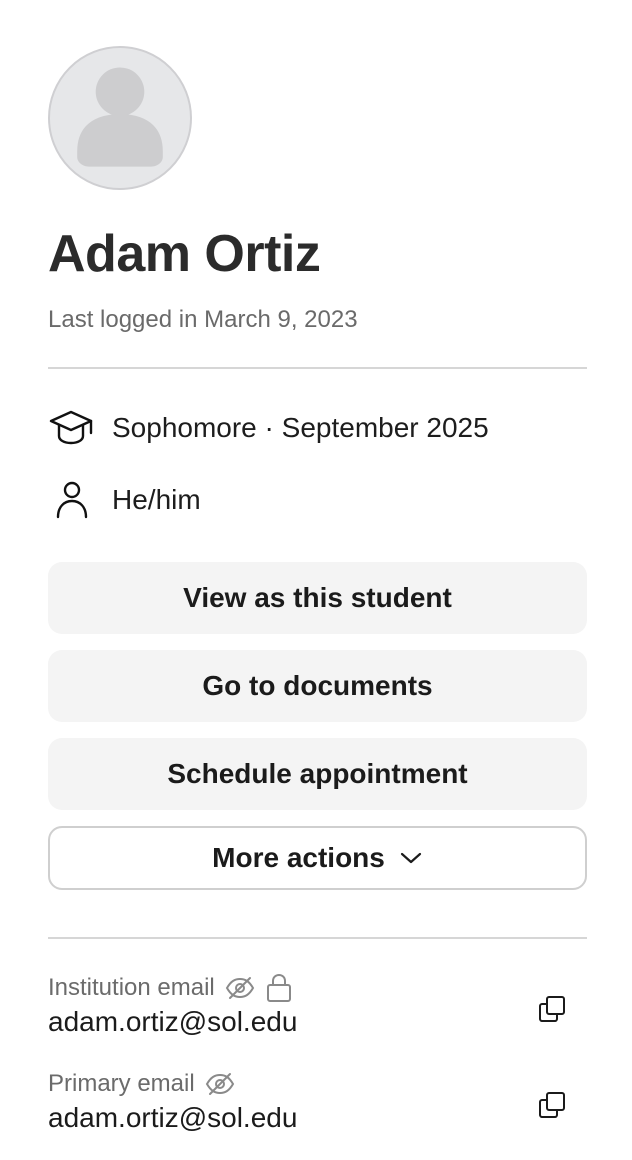 The width and height of the screenshot is (632, 1160). I want to click on institution-email-value: adam.ortiz@sol.edu, so click(173, 1021).